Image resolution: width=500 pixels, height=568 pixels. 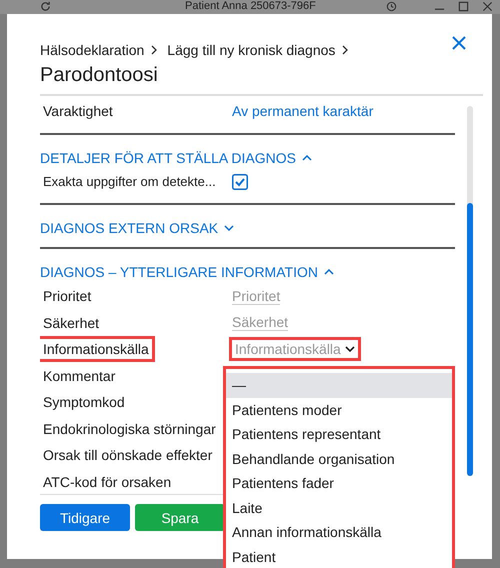 I want to click on dialog-title: Parodontoosi, so click(x=99, y=76).